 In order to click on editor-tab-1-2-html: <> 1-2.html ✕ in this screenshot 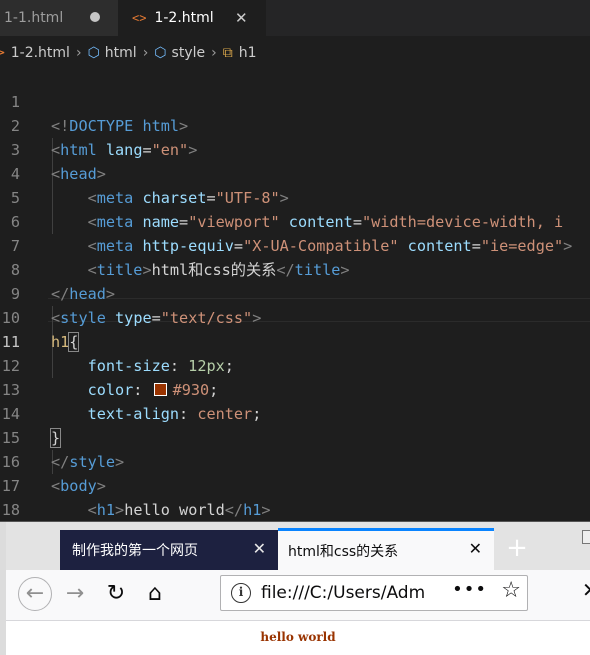, I will do `click(192, 18)`.